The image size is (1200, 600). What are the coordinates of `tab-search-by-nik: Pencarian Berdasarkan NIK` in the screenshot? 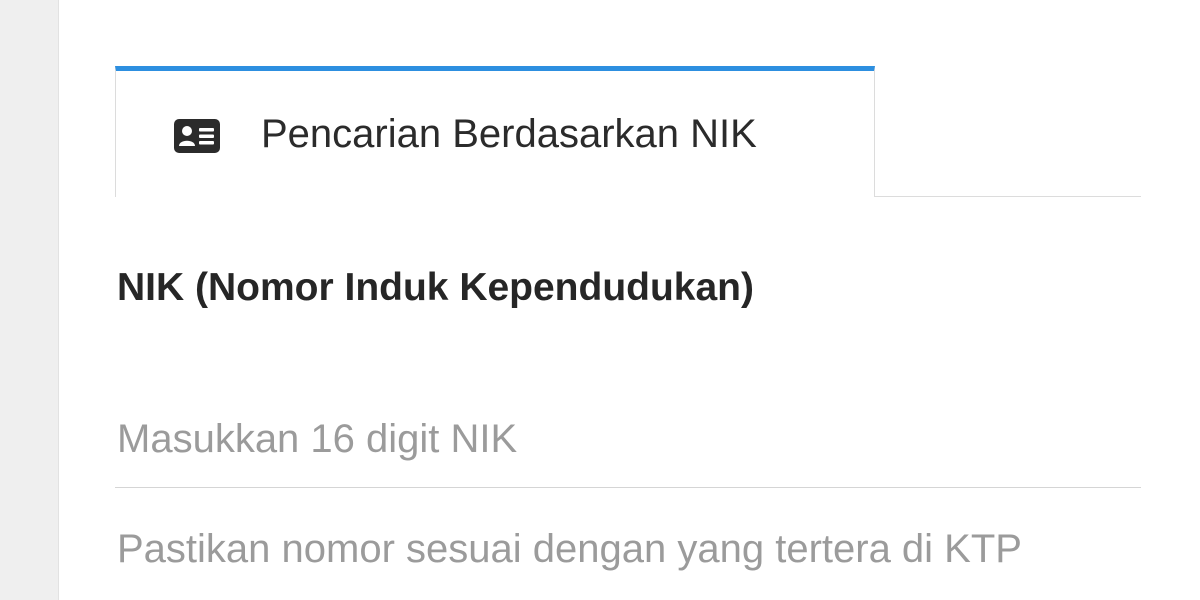 It's located at (495, 131).